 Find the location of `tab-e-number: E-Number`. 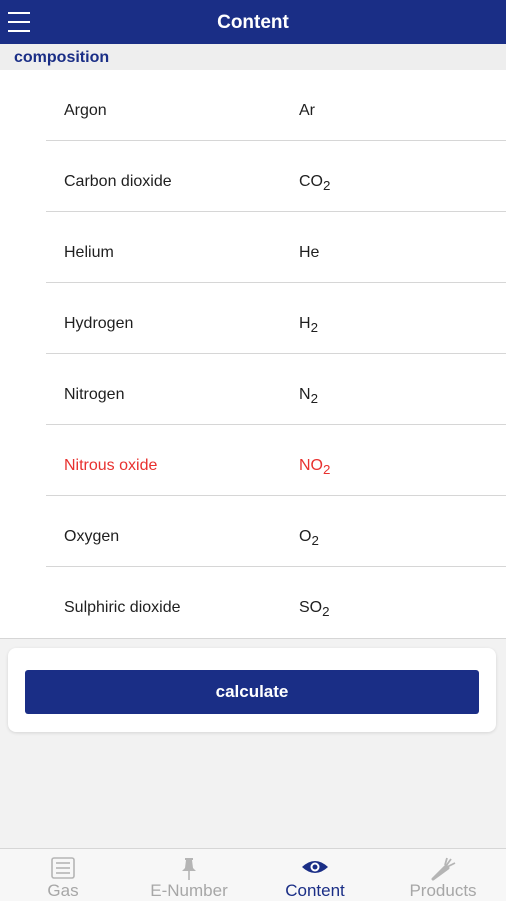

tab-e-number: E-Number is located at coordinates (189, 875).